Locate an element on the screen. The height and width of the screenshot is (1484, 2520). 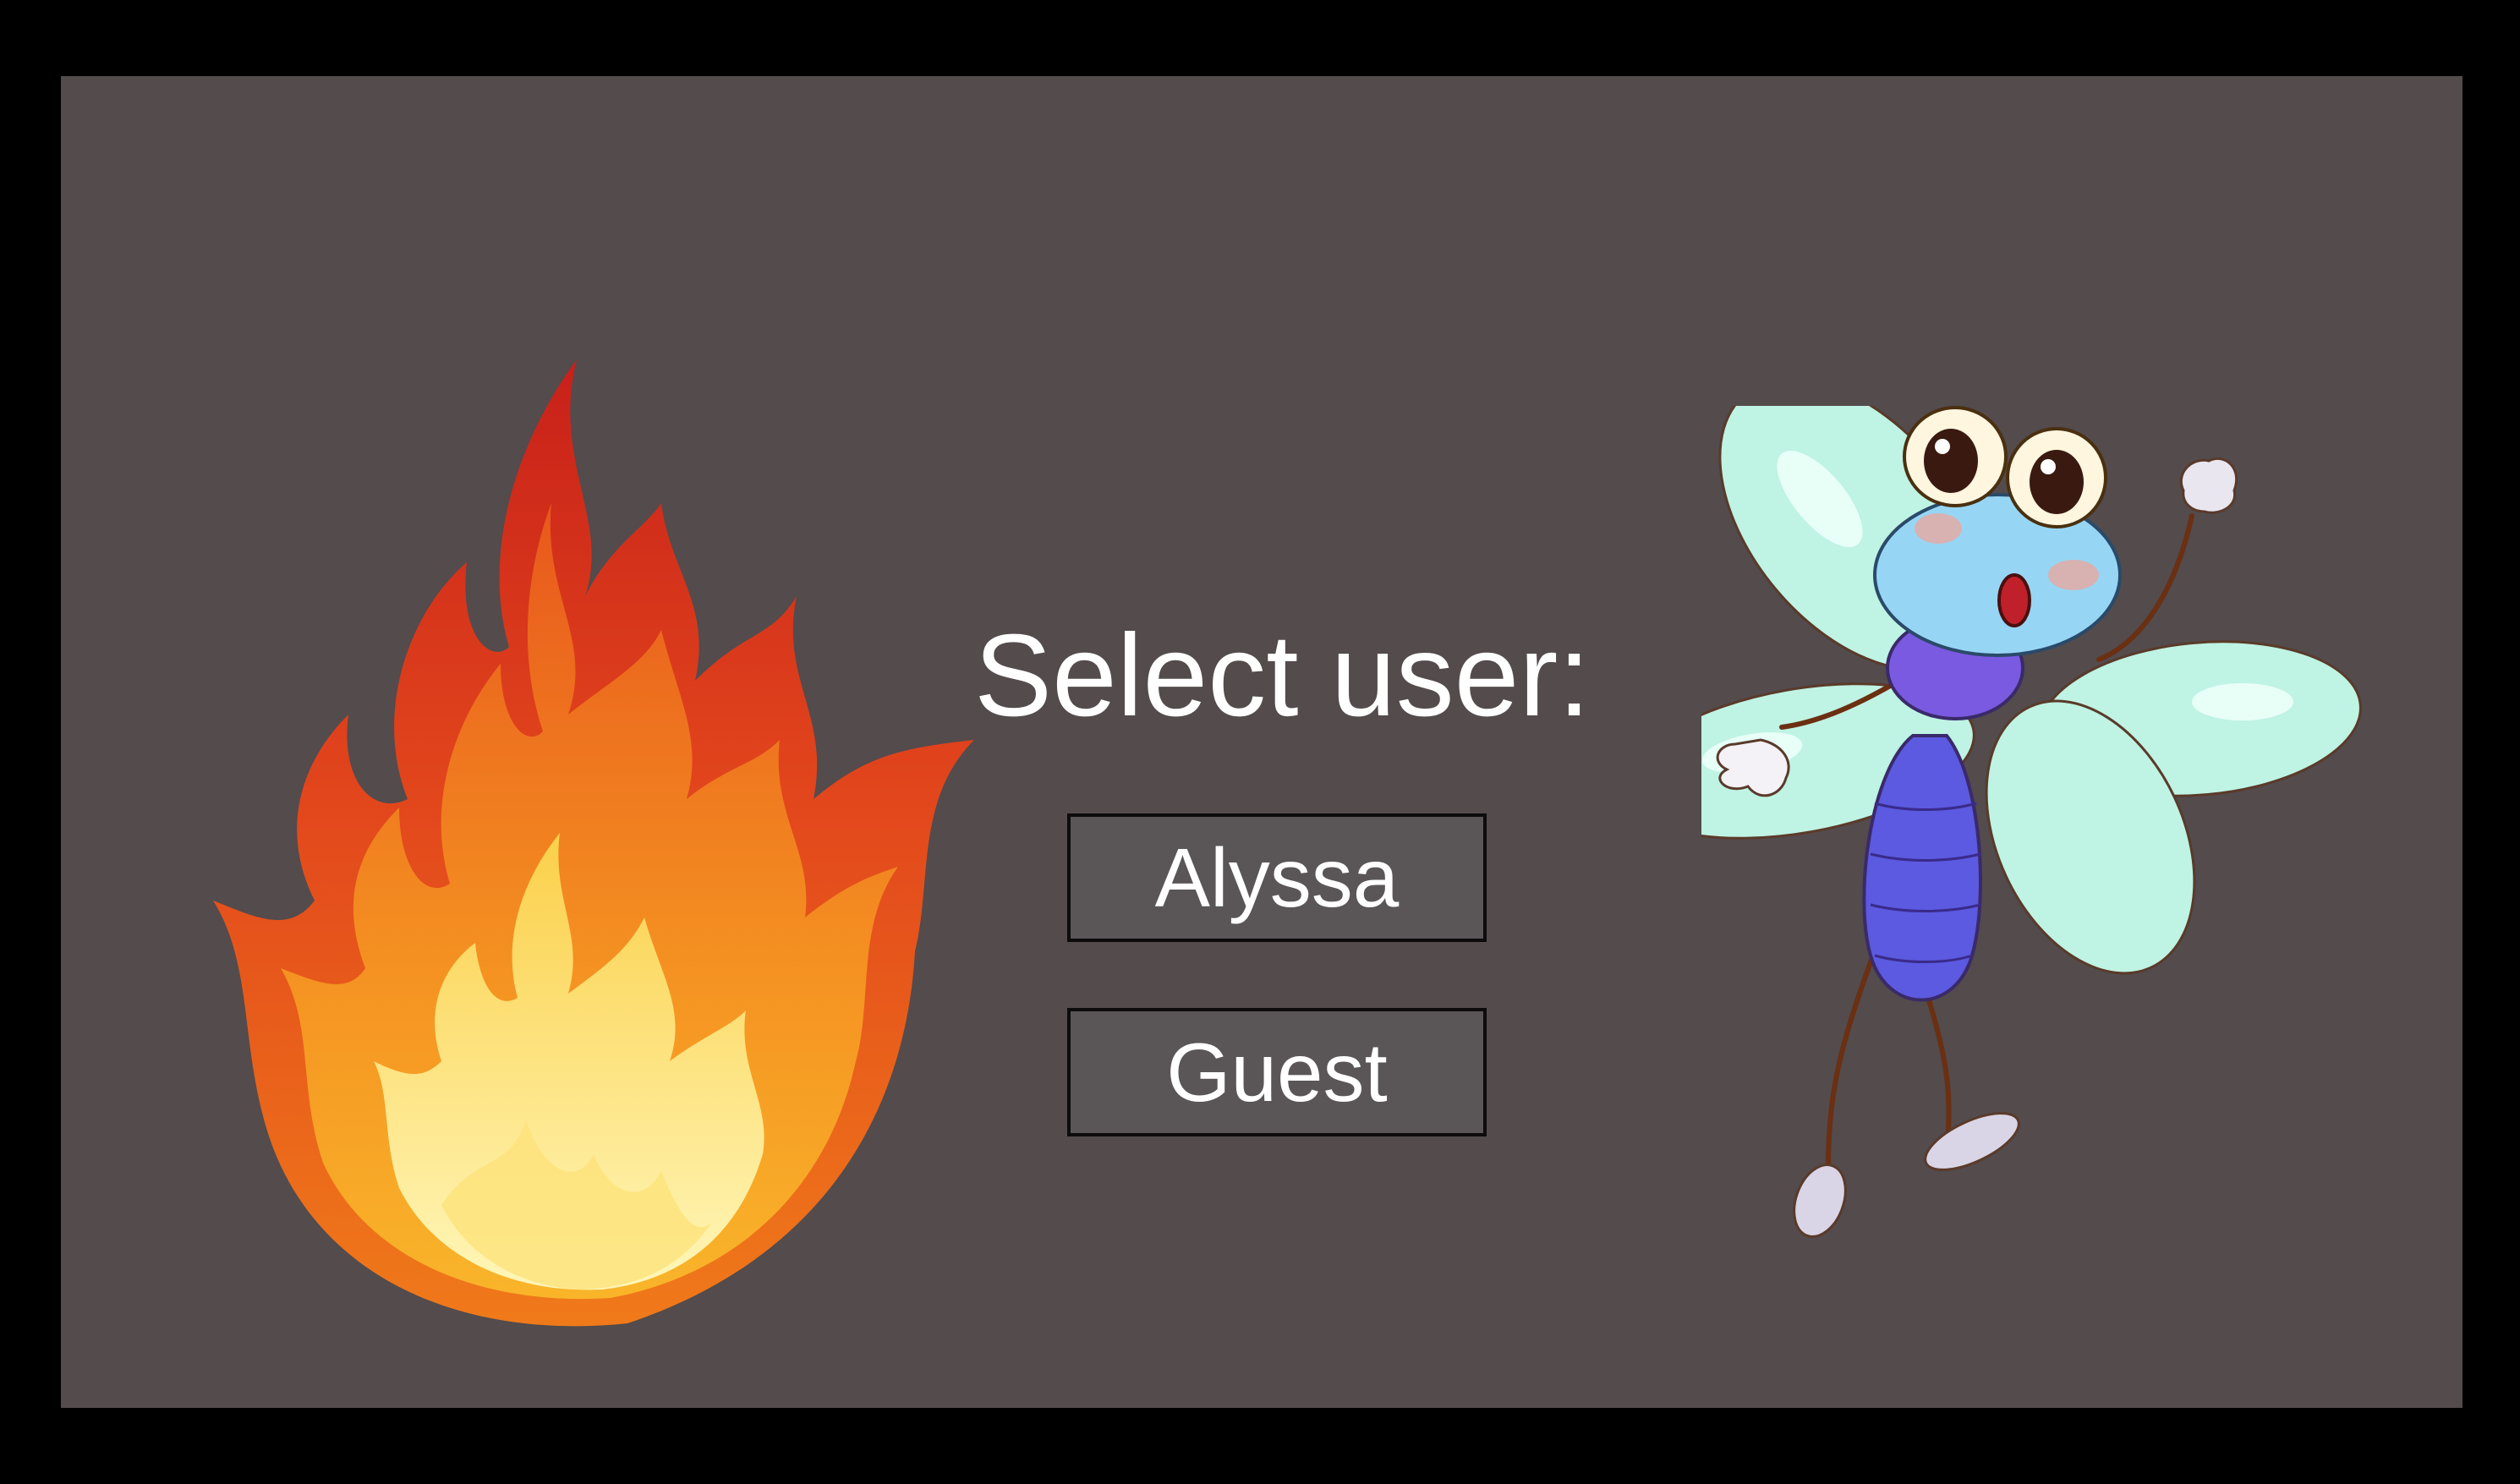
page-title: Select user: is located at coordinates (1282, 676).